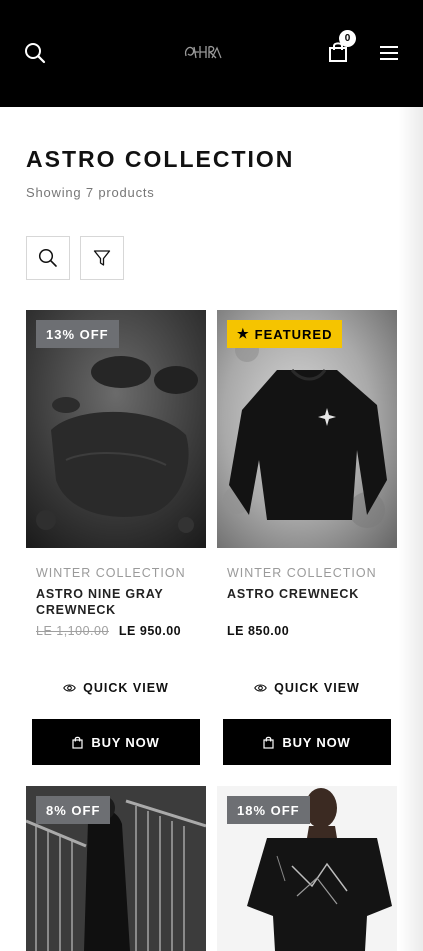 This screenshot has height=951, width=423. I want to click on price-row: LE 1,100.00 LE 950.00, so click(108, 631).